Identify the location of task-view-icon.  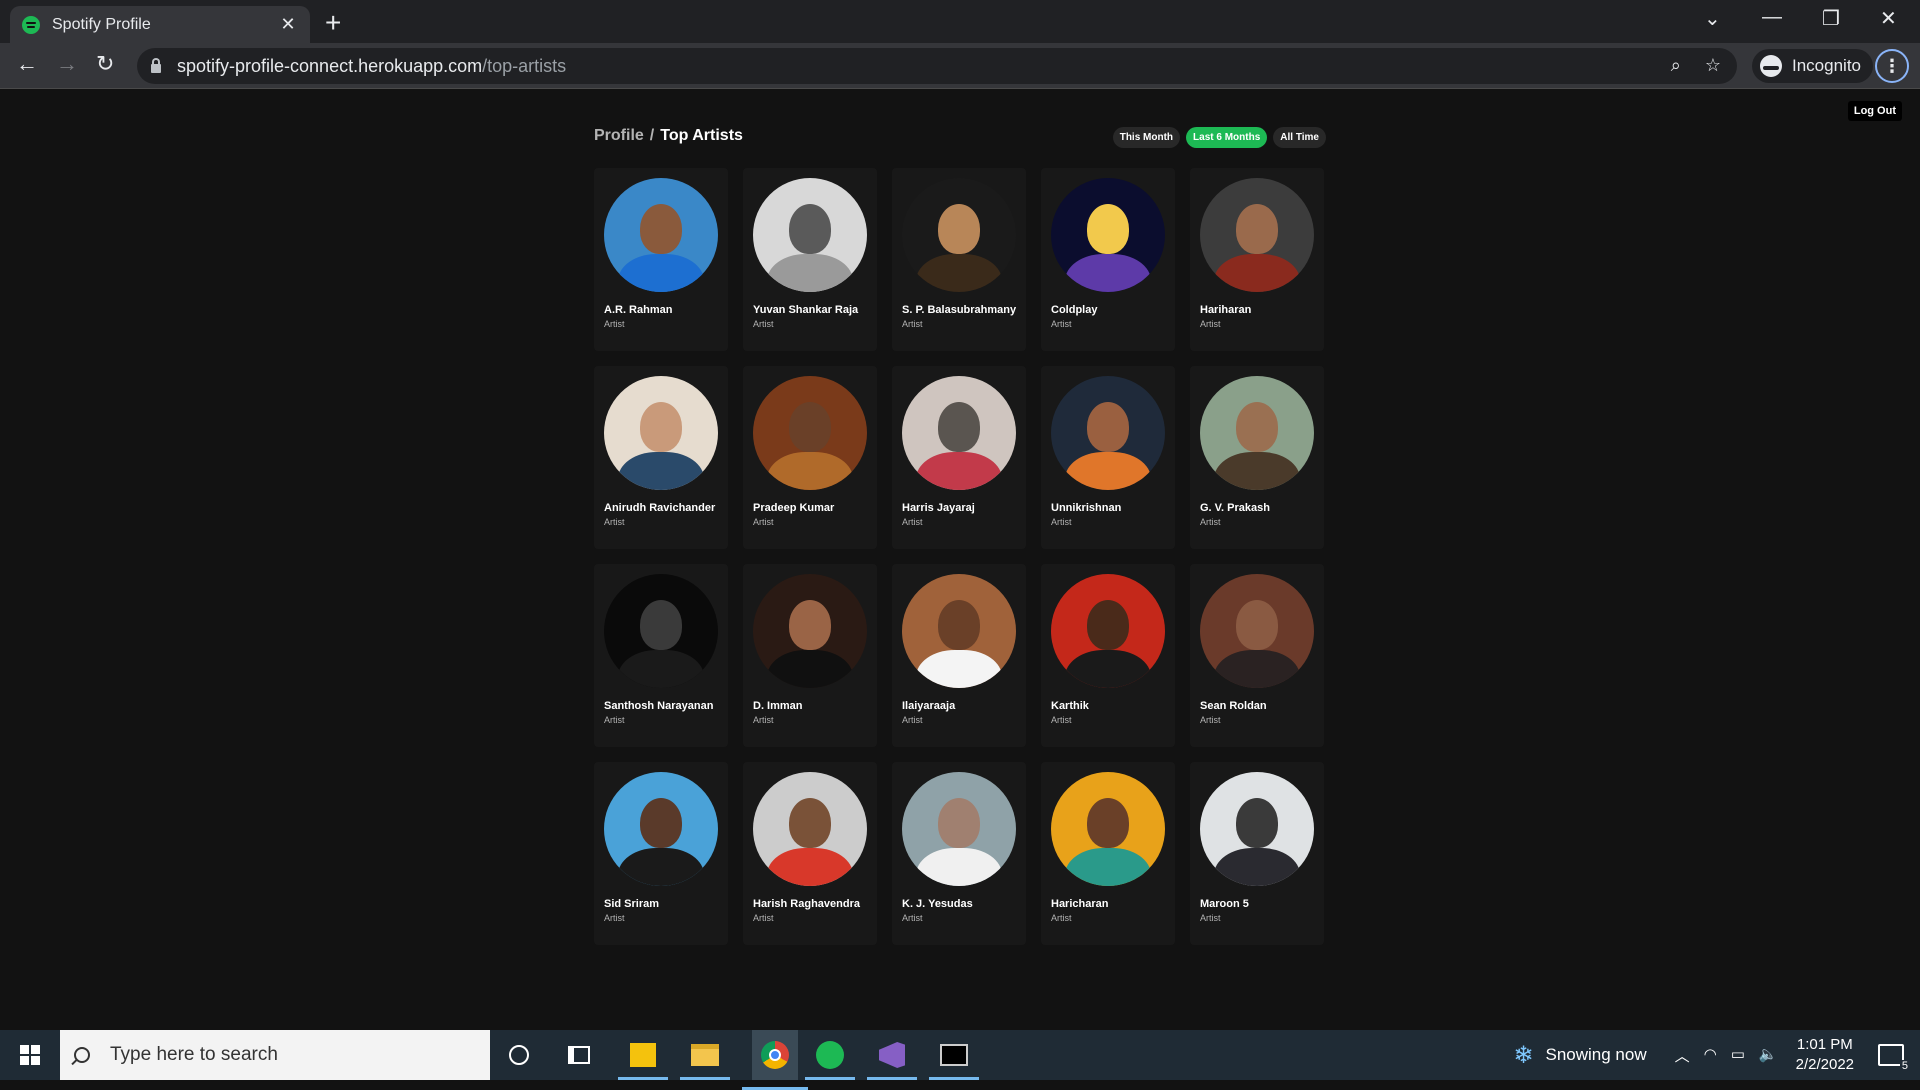
(579, 1055).